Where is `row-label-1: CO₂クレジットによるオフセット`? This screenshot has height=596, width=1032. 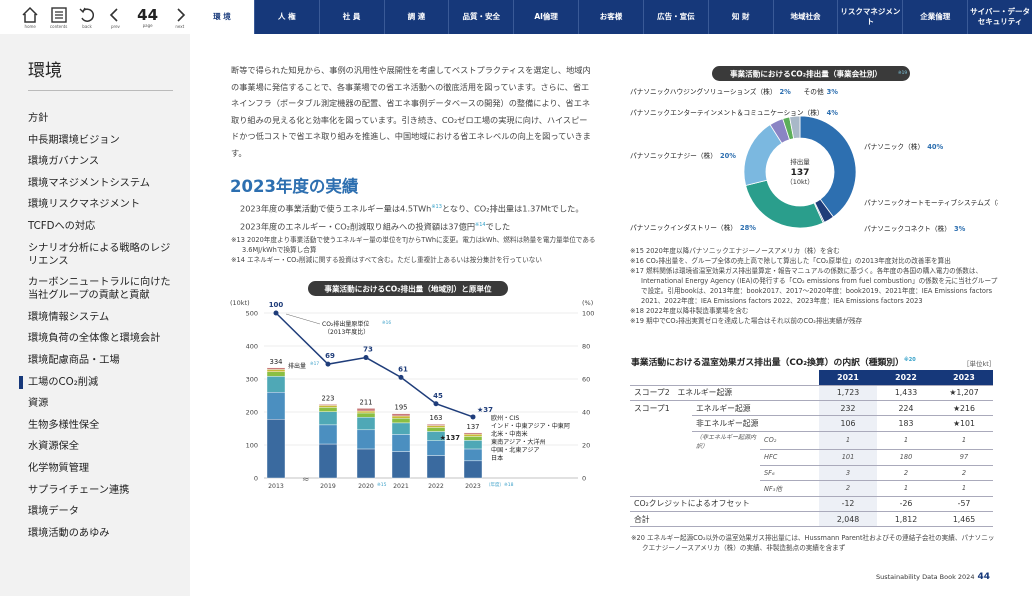 row-label-1: CO₂クレジットによるオフセット is located at coordinates (724, 504).